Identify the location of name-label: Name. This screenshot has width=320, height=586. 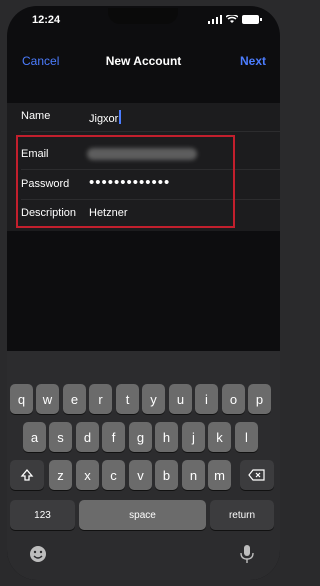
(36, 116).